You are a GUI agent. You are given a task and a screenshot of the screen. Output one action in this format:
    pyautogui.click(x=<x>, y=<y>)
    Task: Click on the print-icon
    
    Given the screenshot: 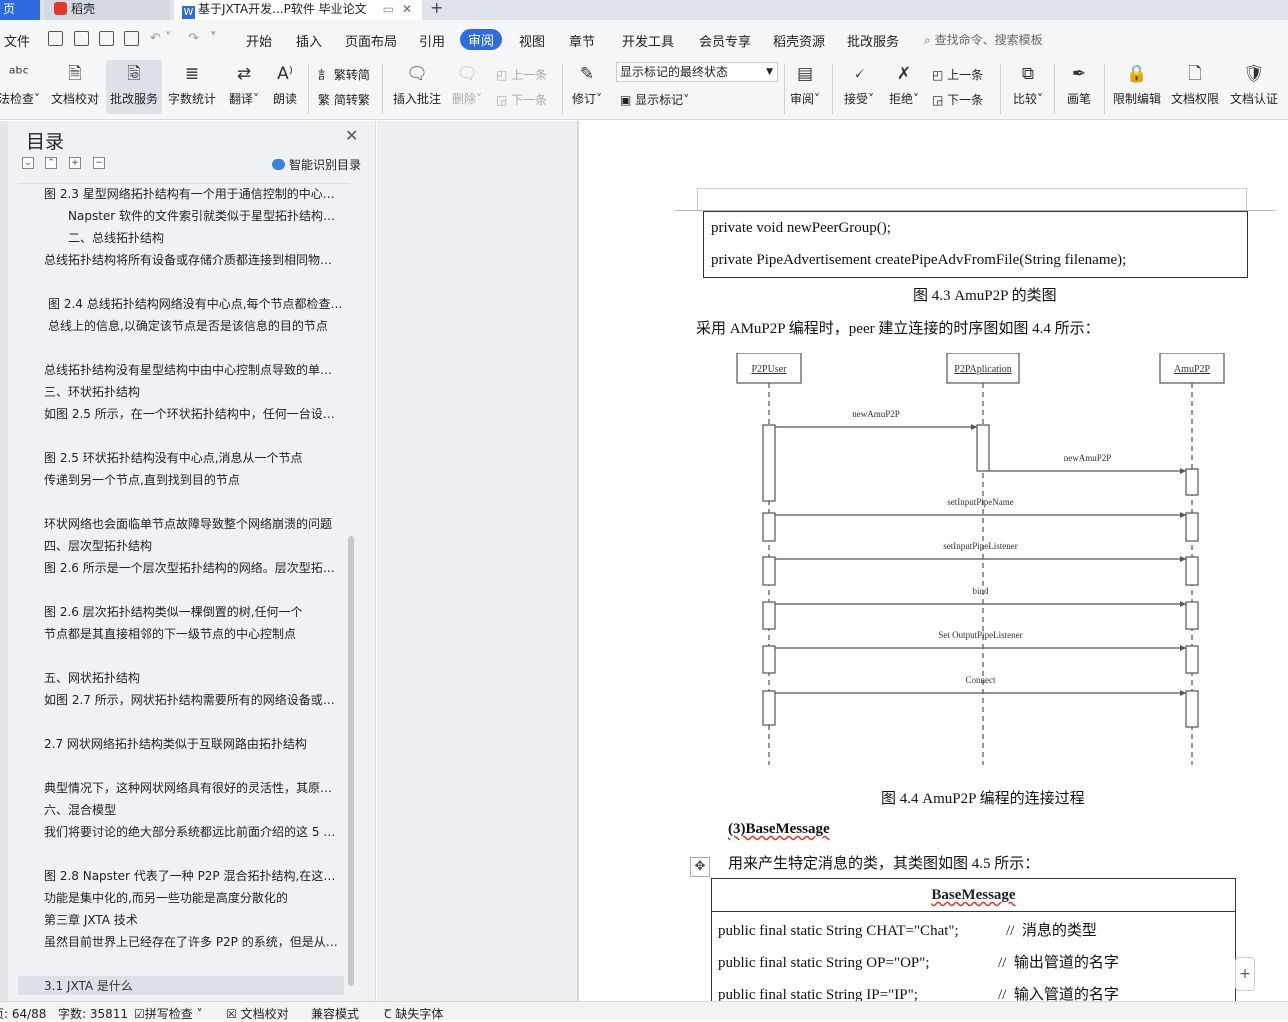 What is the action you would take?
    pyautogui.click(x=106, y=38)
    